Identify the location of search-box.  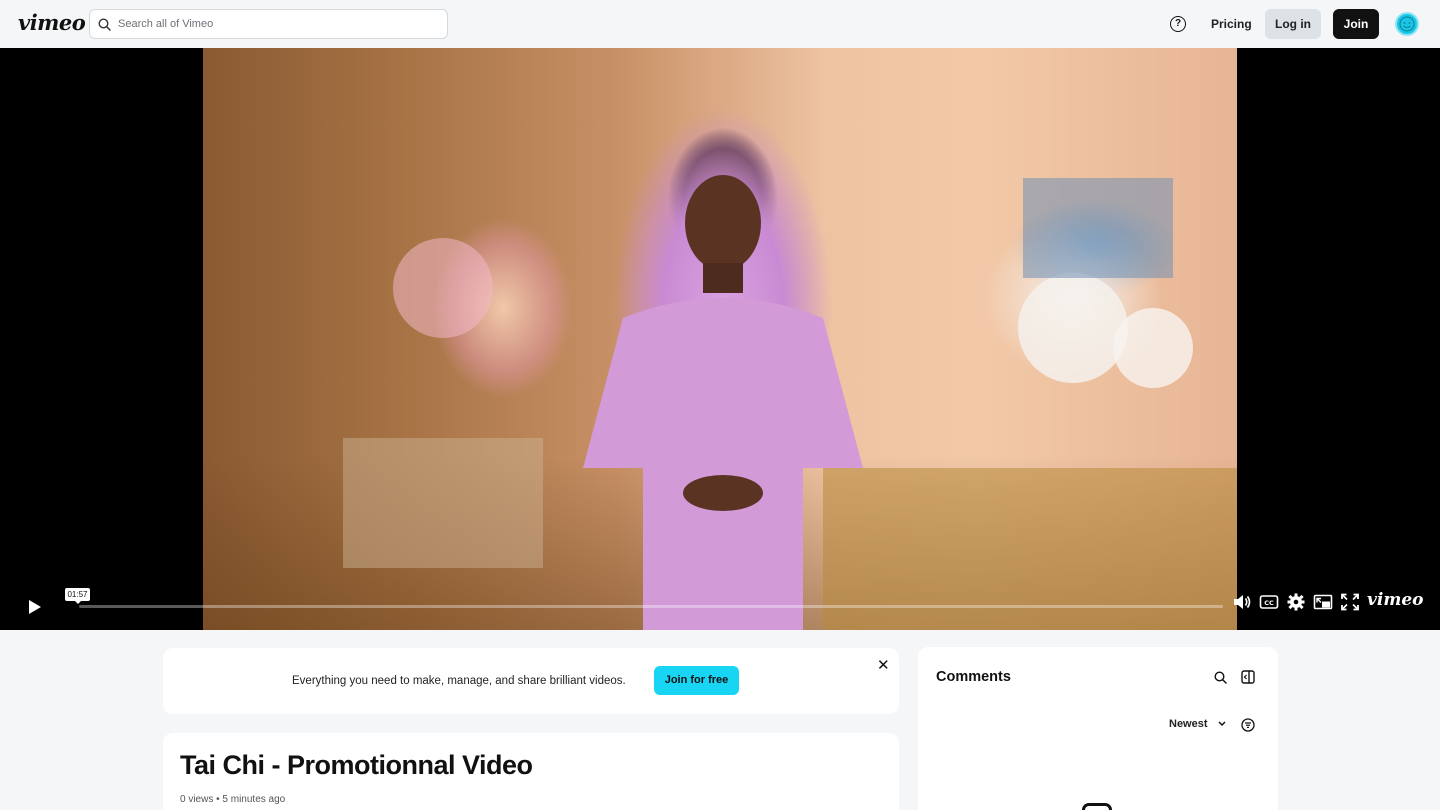
(268, 24).